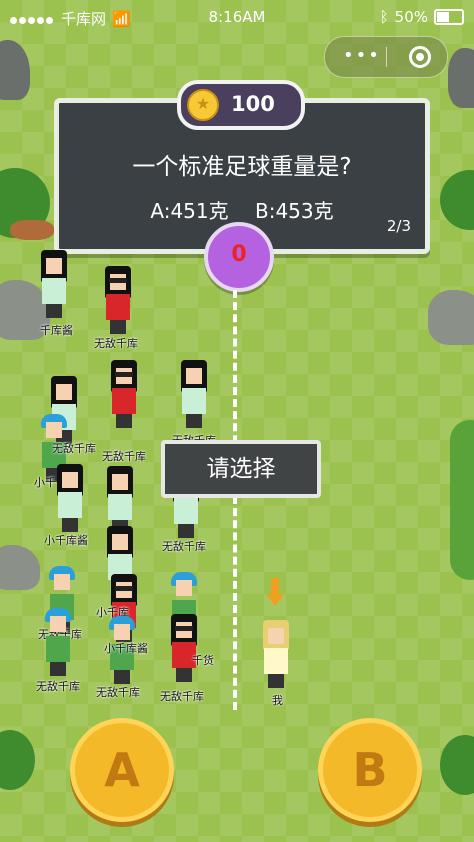 This screenshot has height=842, width=474. I want to click on rock-left-bottom, so click(20, 567).